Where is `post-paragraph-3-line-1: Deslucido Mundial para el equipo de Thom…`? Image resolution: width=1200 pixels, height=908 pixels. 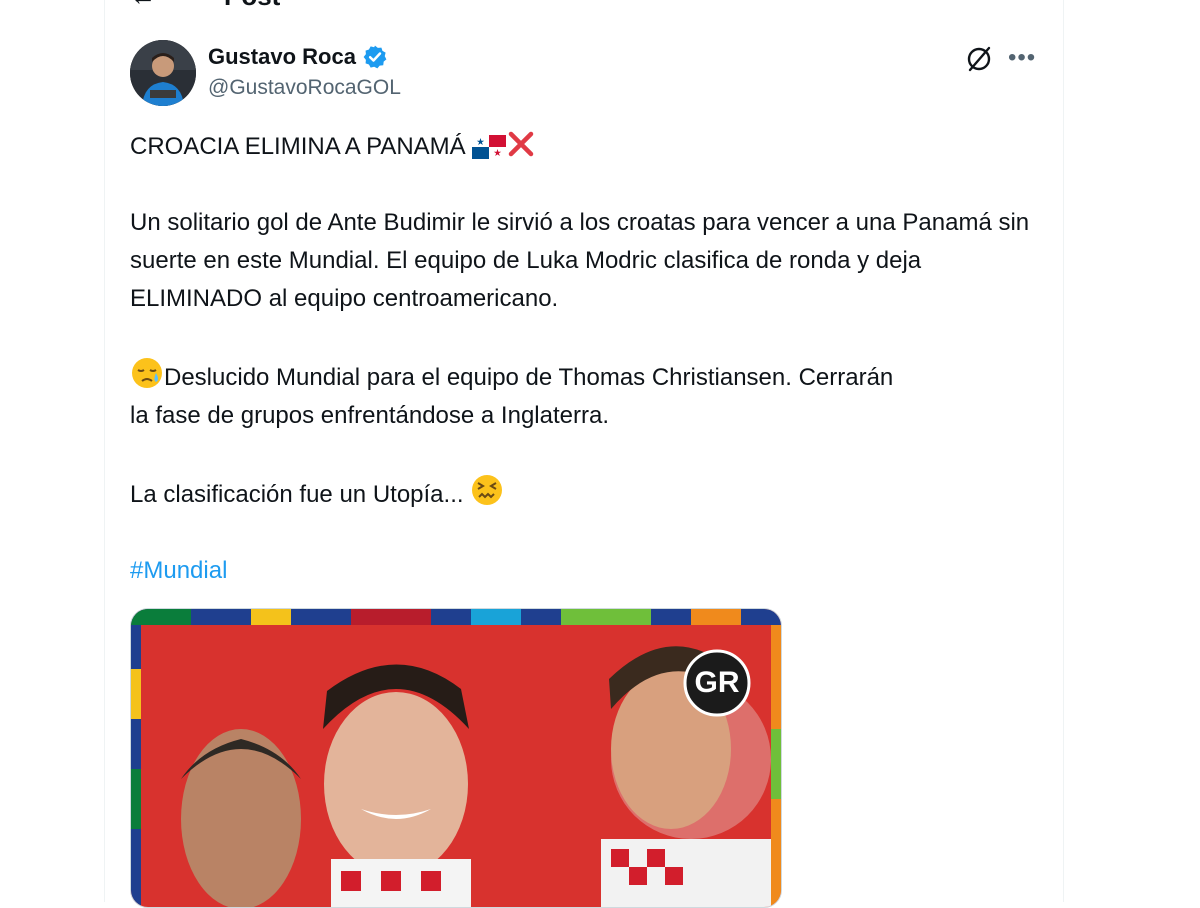 post-paragraph-3-line-1: Deslucido Mundial para el equipo de Thom… is located at coordinates (529, 377).